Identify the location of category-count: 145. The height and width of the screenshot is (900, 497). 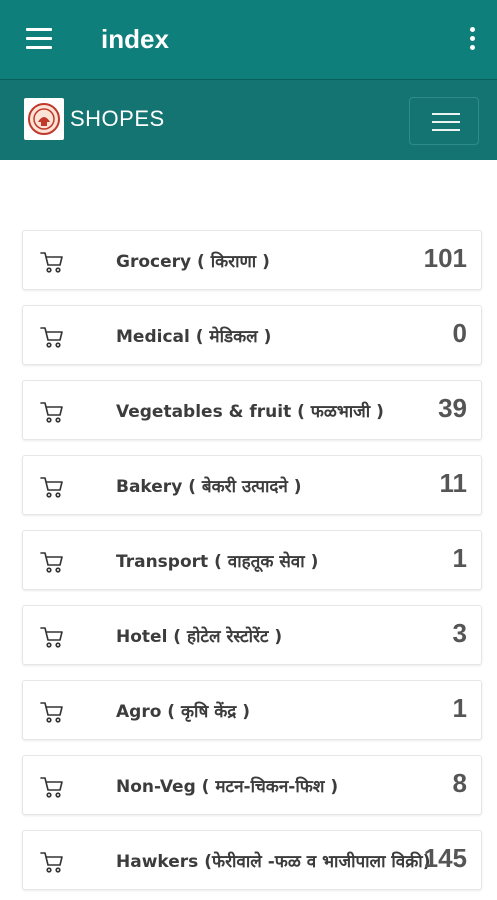
(445, 858).